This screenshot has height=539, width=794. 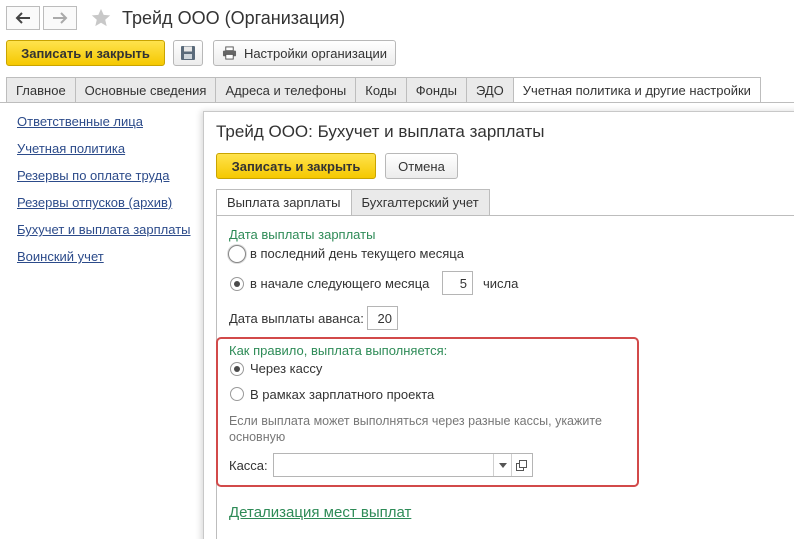 What do you see at coordinates (302, 234) in the screenshot?
I see `pay-date-heading: Дата выплаты зарплаты` at bounding box center [302, 234].